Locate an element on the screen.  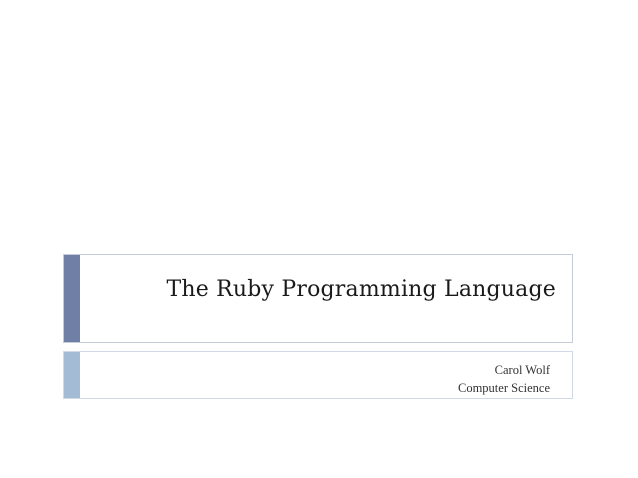
subtitle-box: Carol Wolf Computer Science is located at coordinates (318, 375).